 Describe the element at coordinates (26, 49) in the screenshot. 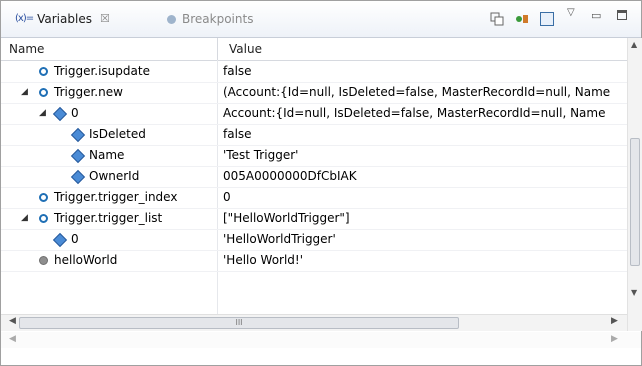

I see `column-header-name: Name` at that location.